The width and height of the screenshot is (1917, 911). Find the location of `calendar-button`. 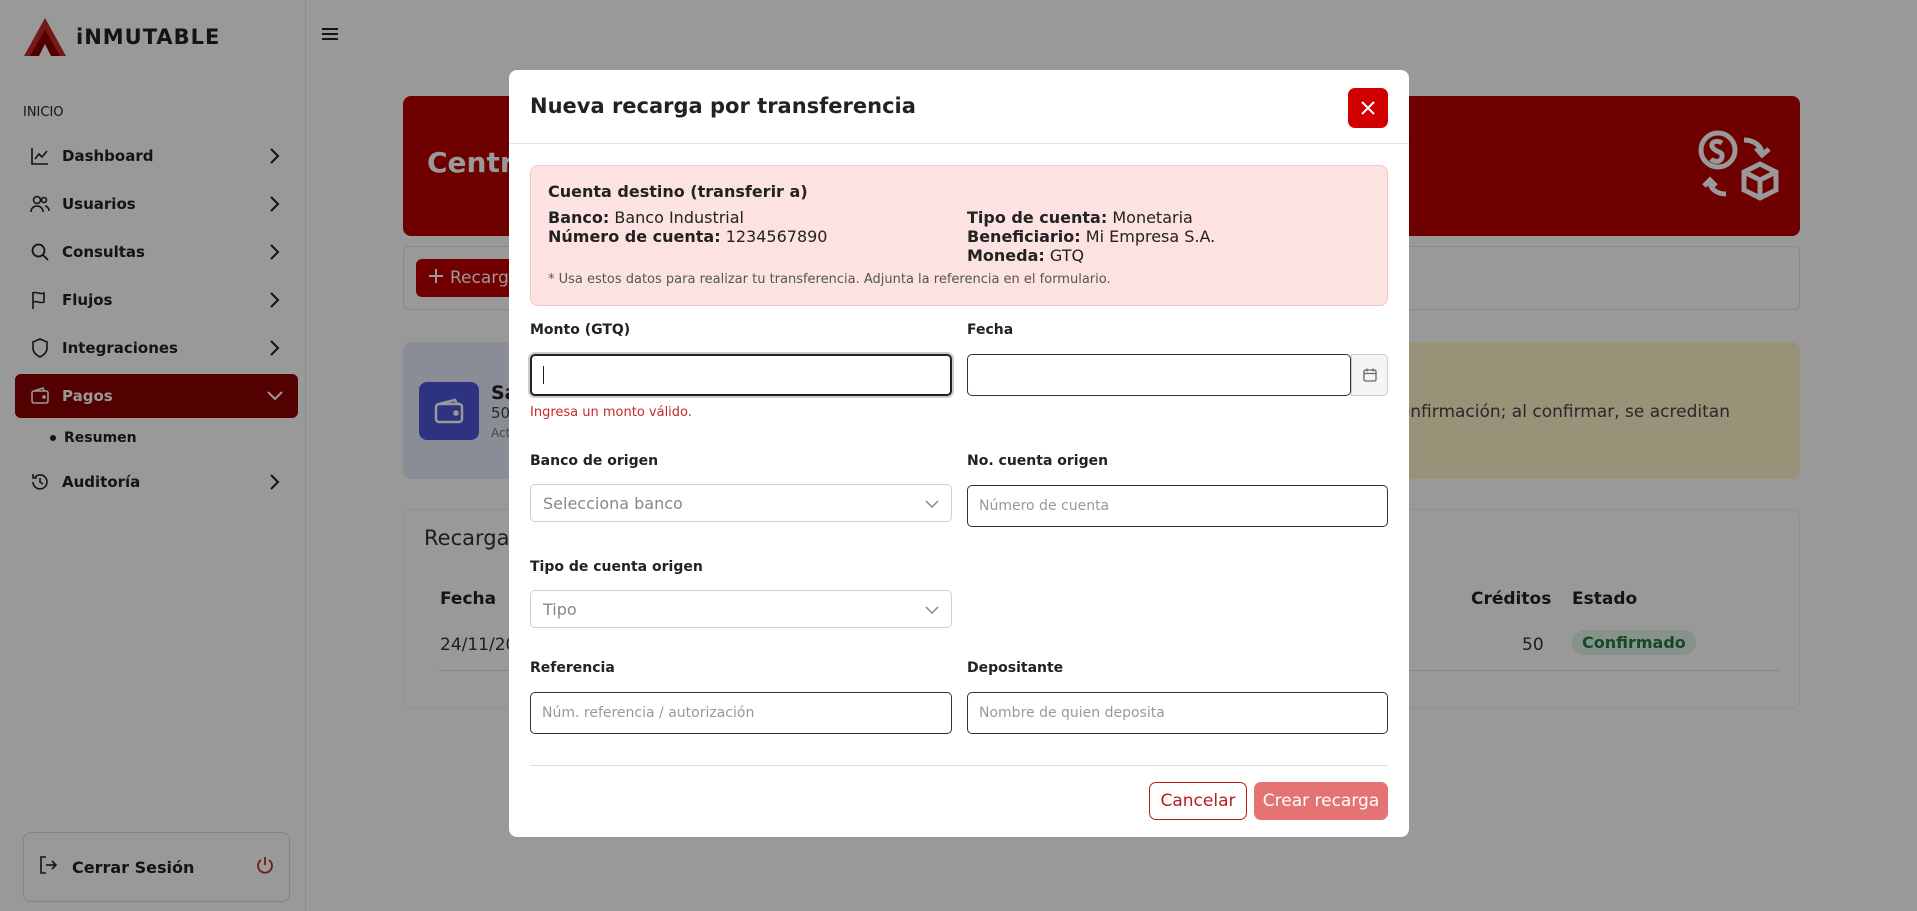

calendar-button is located at coordinates (1369, 375).